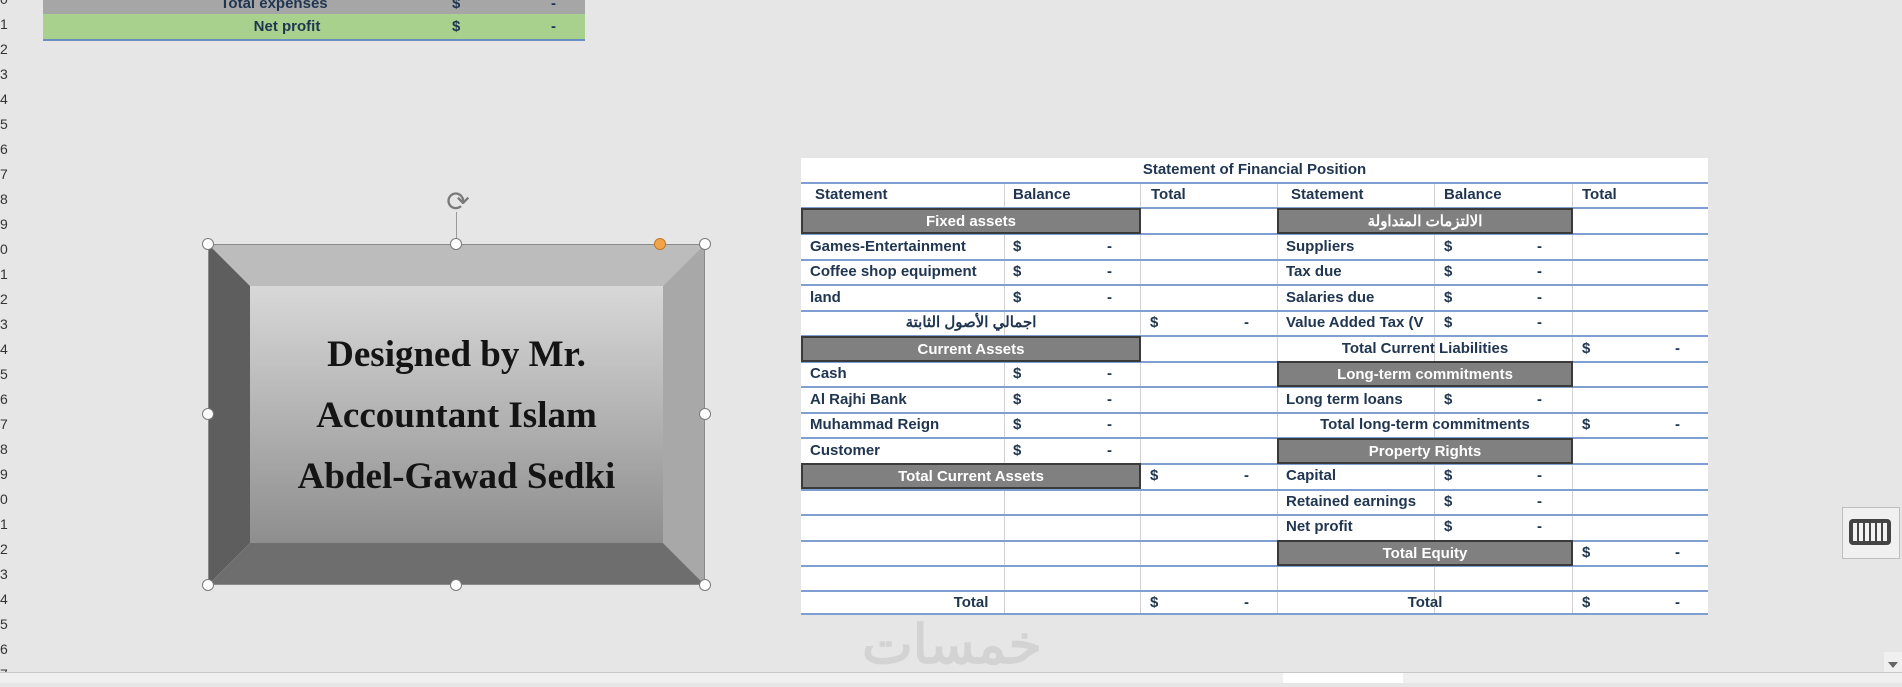 The width and height of the screenshot is (1902, 687). I want to click on resize-handle-top-right, so click(705, 244).